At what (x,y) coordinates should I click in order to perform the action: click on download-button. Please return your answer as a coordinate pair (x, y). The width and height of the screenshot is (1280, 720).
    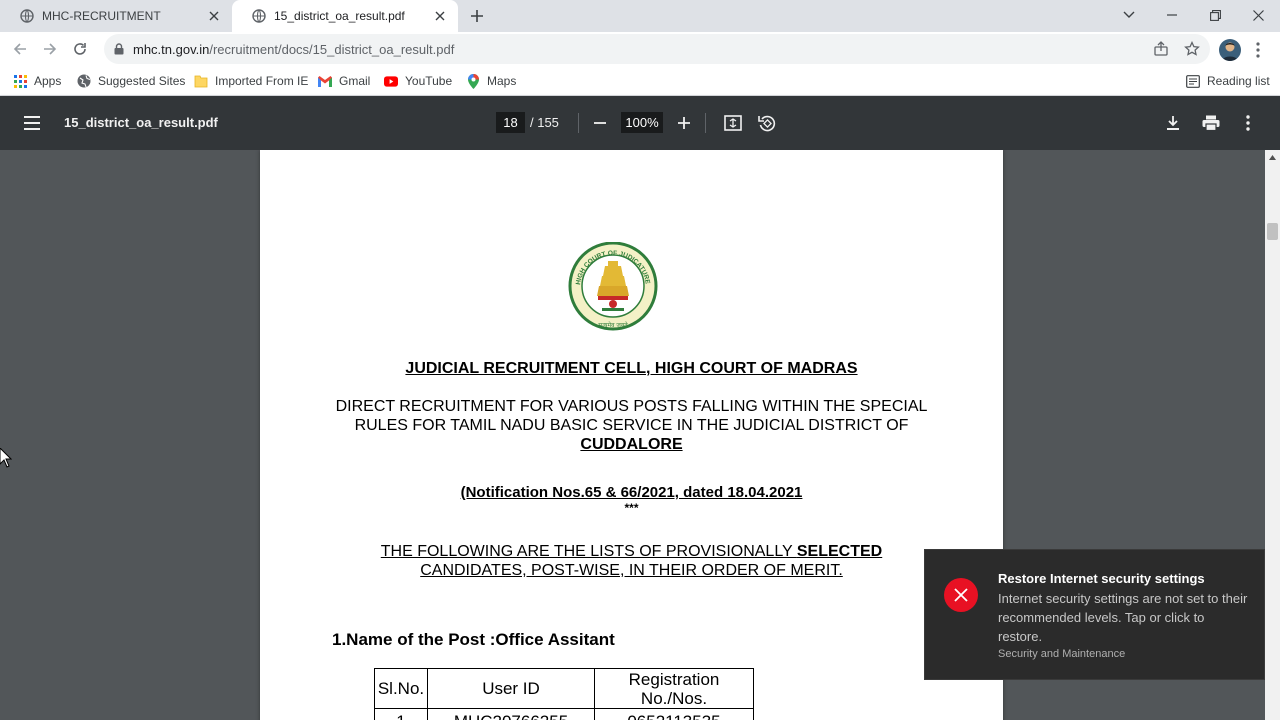
    Looking at the image, I should click on (1173, 123).